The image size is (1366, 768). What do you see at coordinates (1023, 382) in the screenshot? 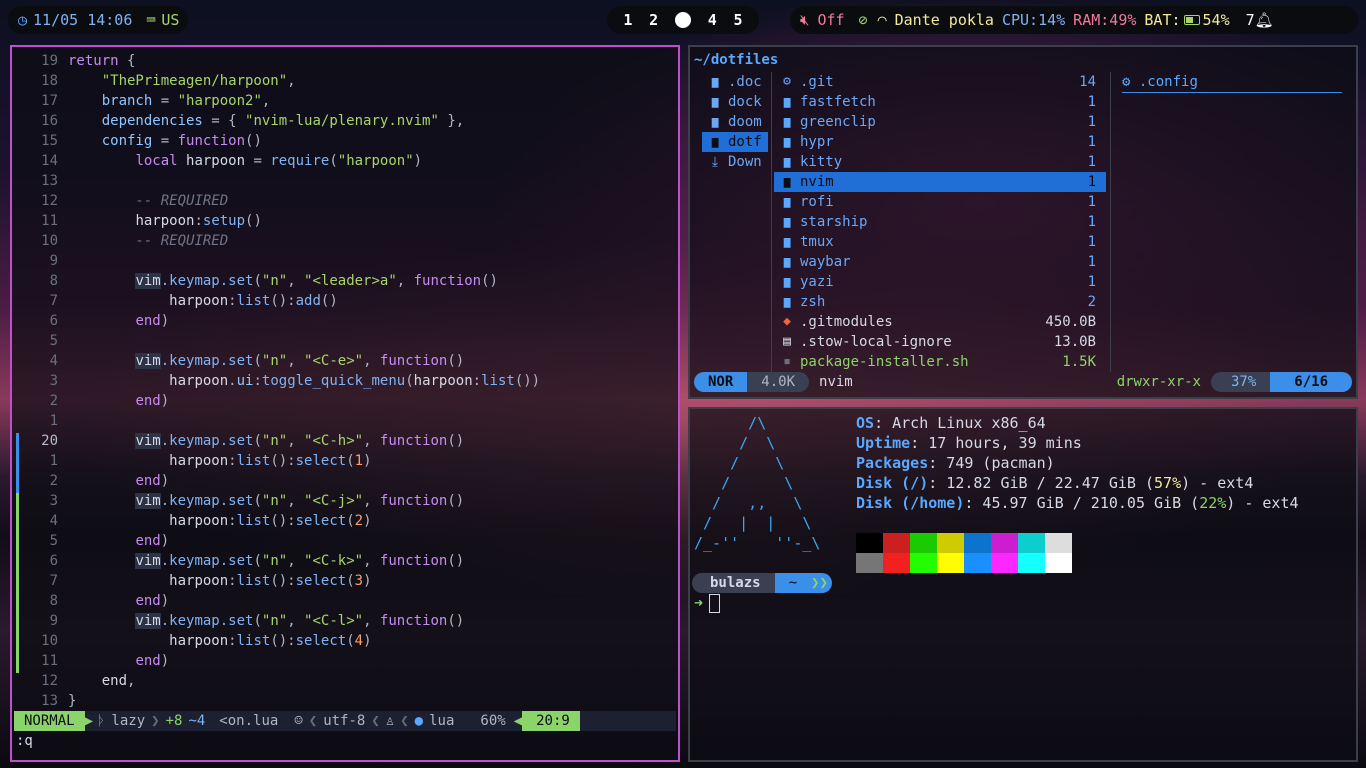
I see `yazi-statusline: NOR 4.0K nvim drwxr-xr-x 37% 6/16` at bounding box center [1023, 382].